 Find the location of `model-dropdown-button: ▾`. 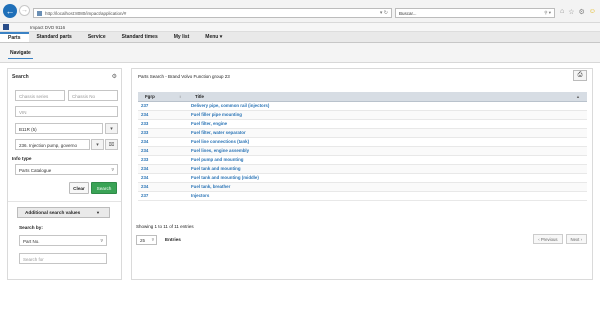

model-dropdown-button: ▾ is located at coordinates (111, 128).